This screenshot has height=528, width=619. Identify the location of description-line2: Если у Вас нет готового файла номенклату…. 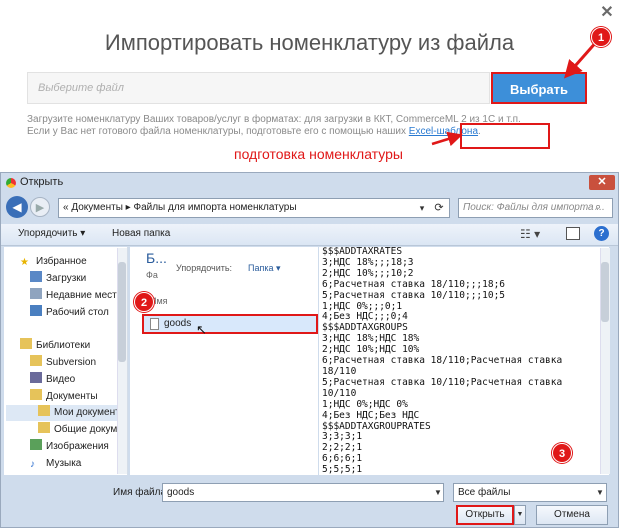
(218, 131).